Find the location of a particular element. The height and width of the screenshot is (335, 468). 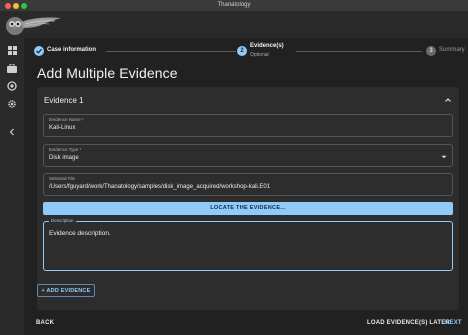

window-titlebar: Thanatology is located at coordinates (234, 6).